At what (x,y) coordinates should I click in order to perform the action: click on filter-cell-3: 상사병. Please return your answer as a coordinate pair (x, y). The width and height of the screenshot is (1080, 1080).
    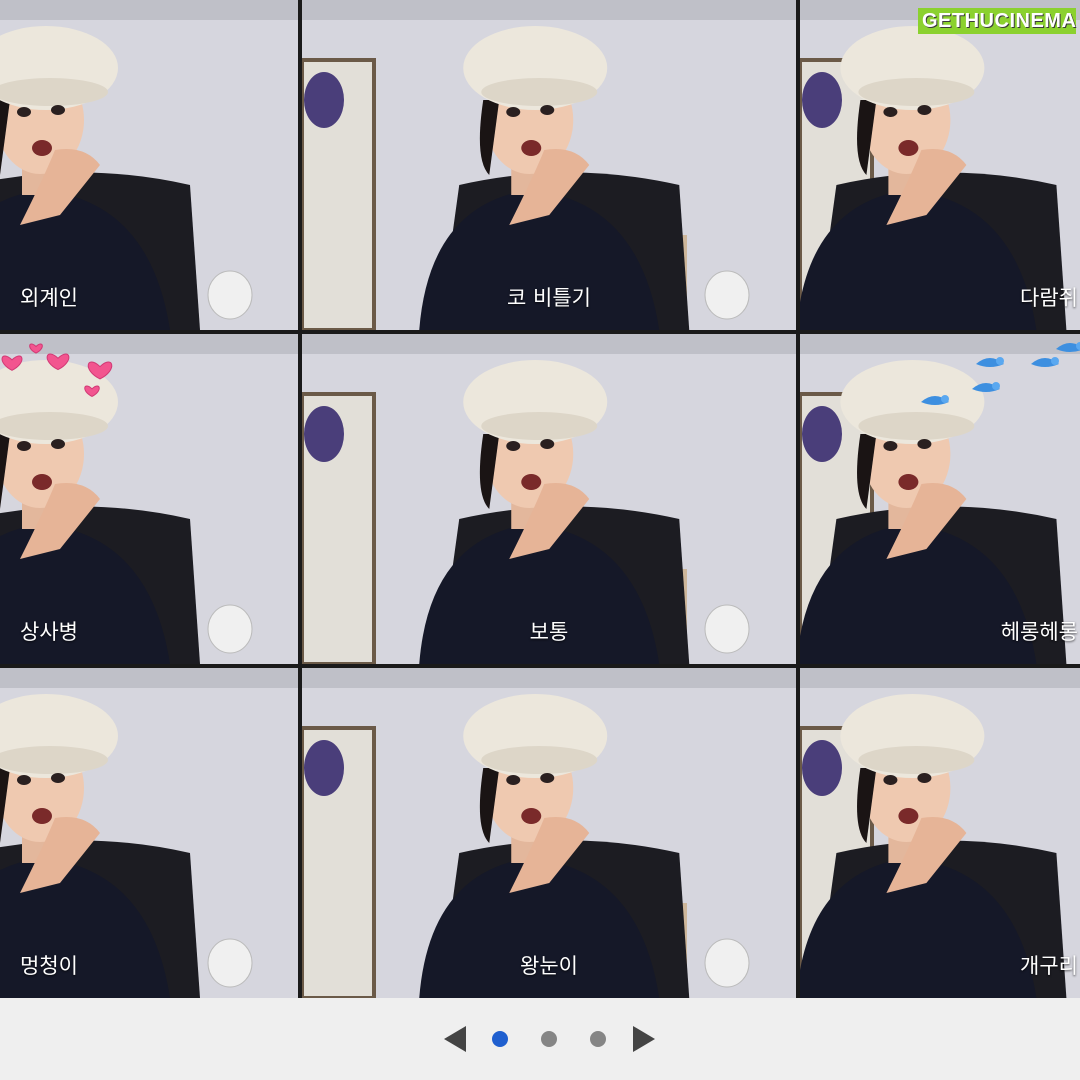
    Looking at the image, I should click on (149, 499).